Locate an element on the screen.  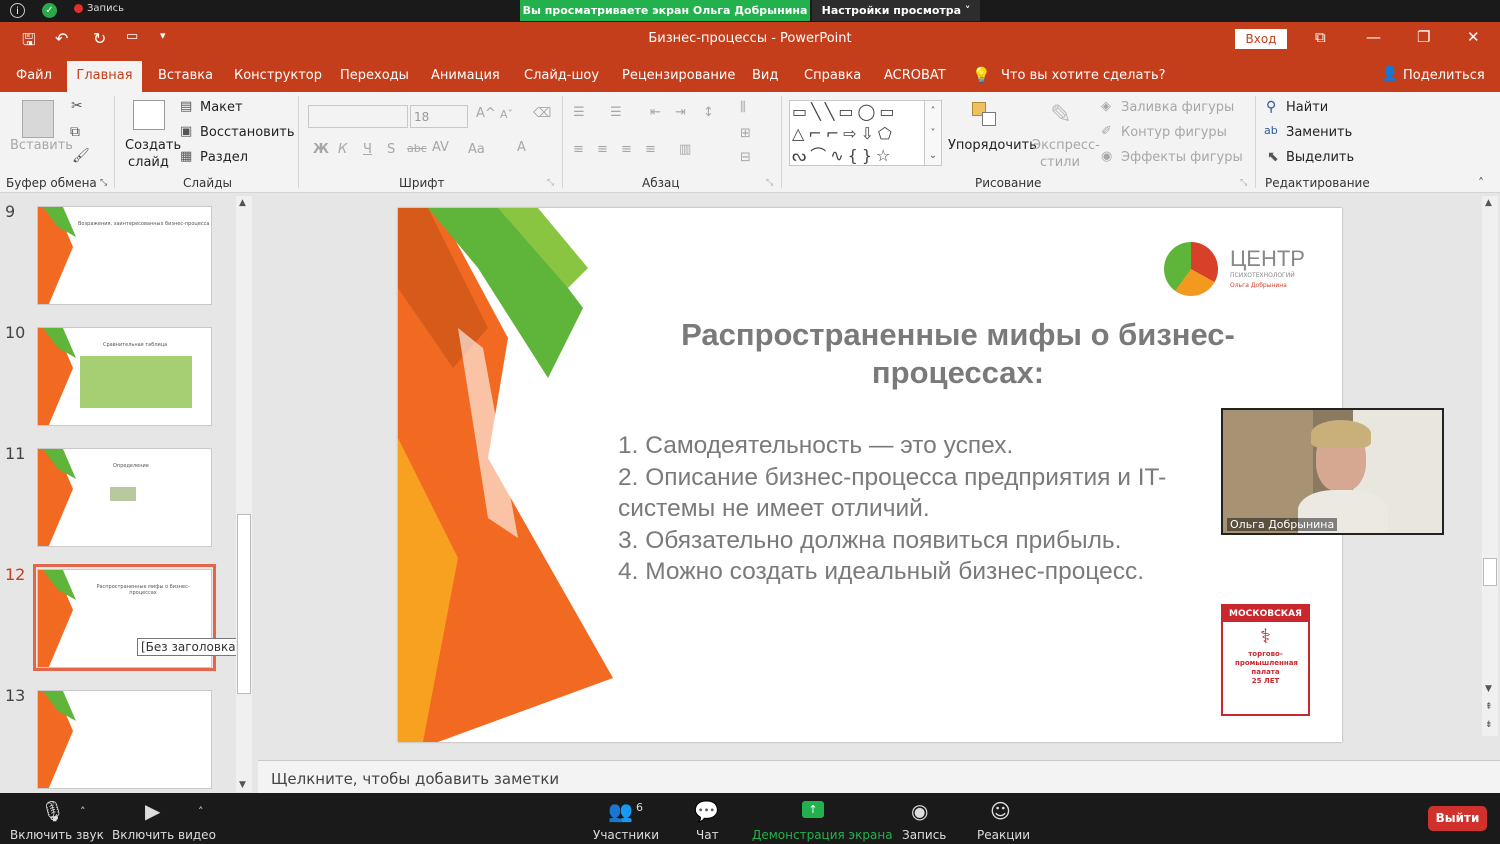
tab-review: Рецензирование is located at coordinates (678, 75).